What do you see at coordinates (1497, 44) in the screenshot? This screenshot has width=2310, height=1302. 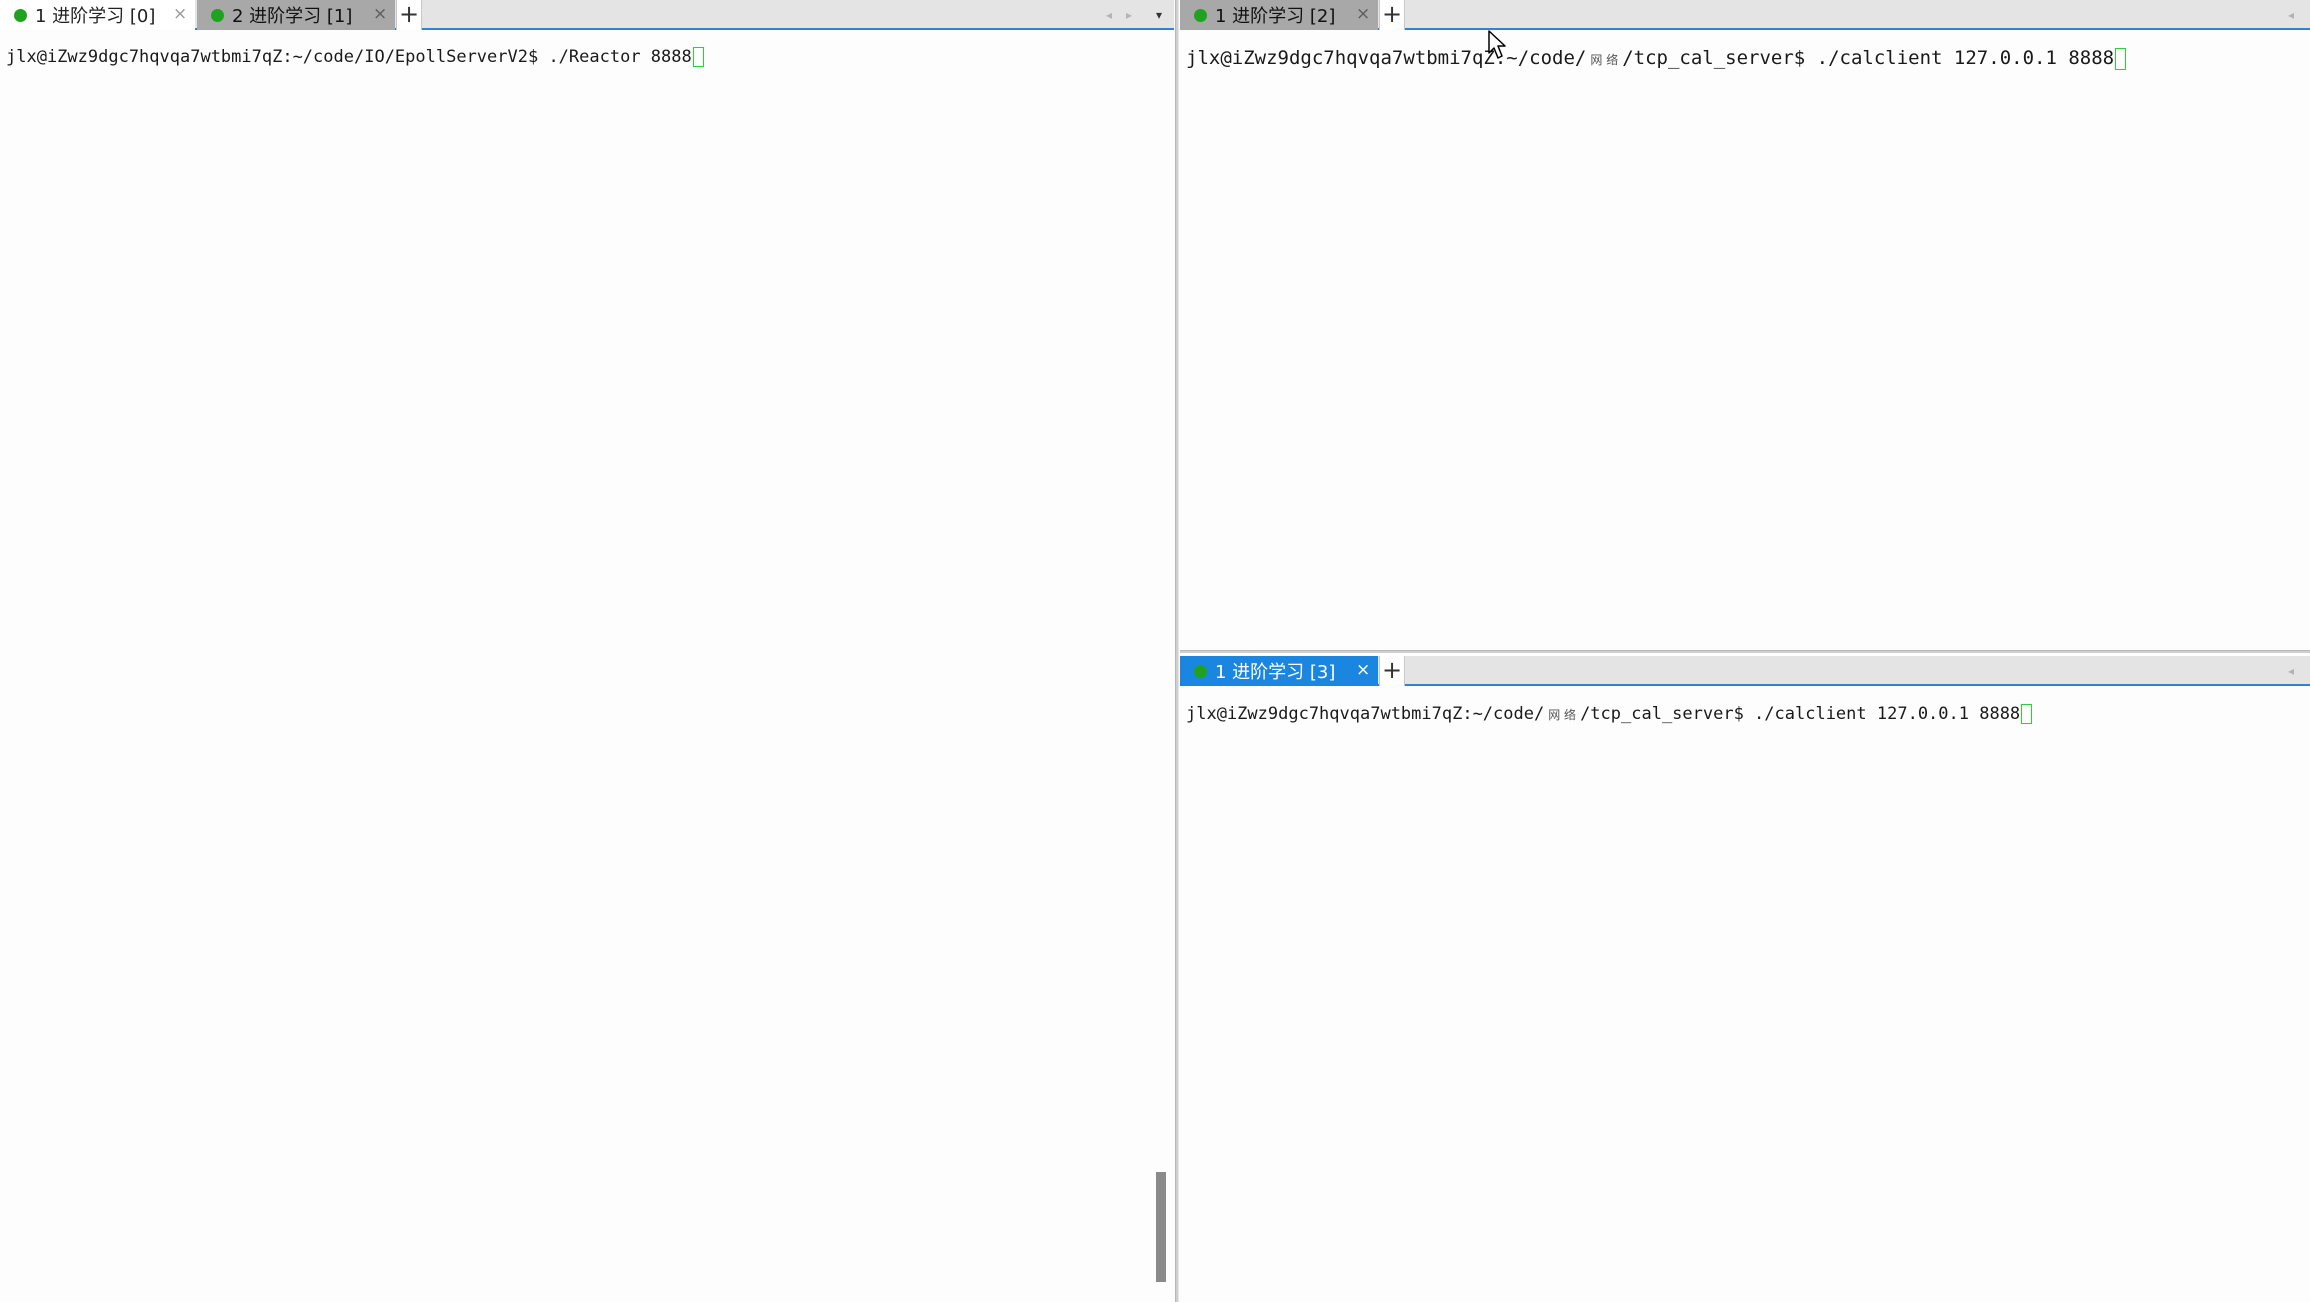 I see `mouse-pointer-icon` at bounding box center [1497, 44].